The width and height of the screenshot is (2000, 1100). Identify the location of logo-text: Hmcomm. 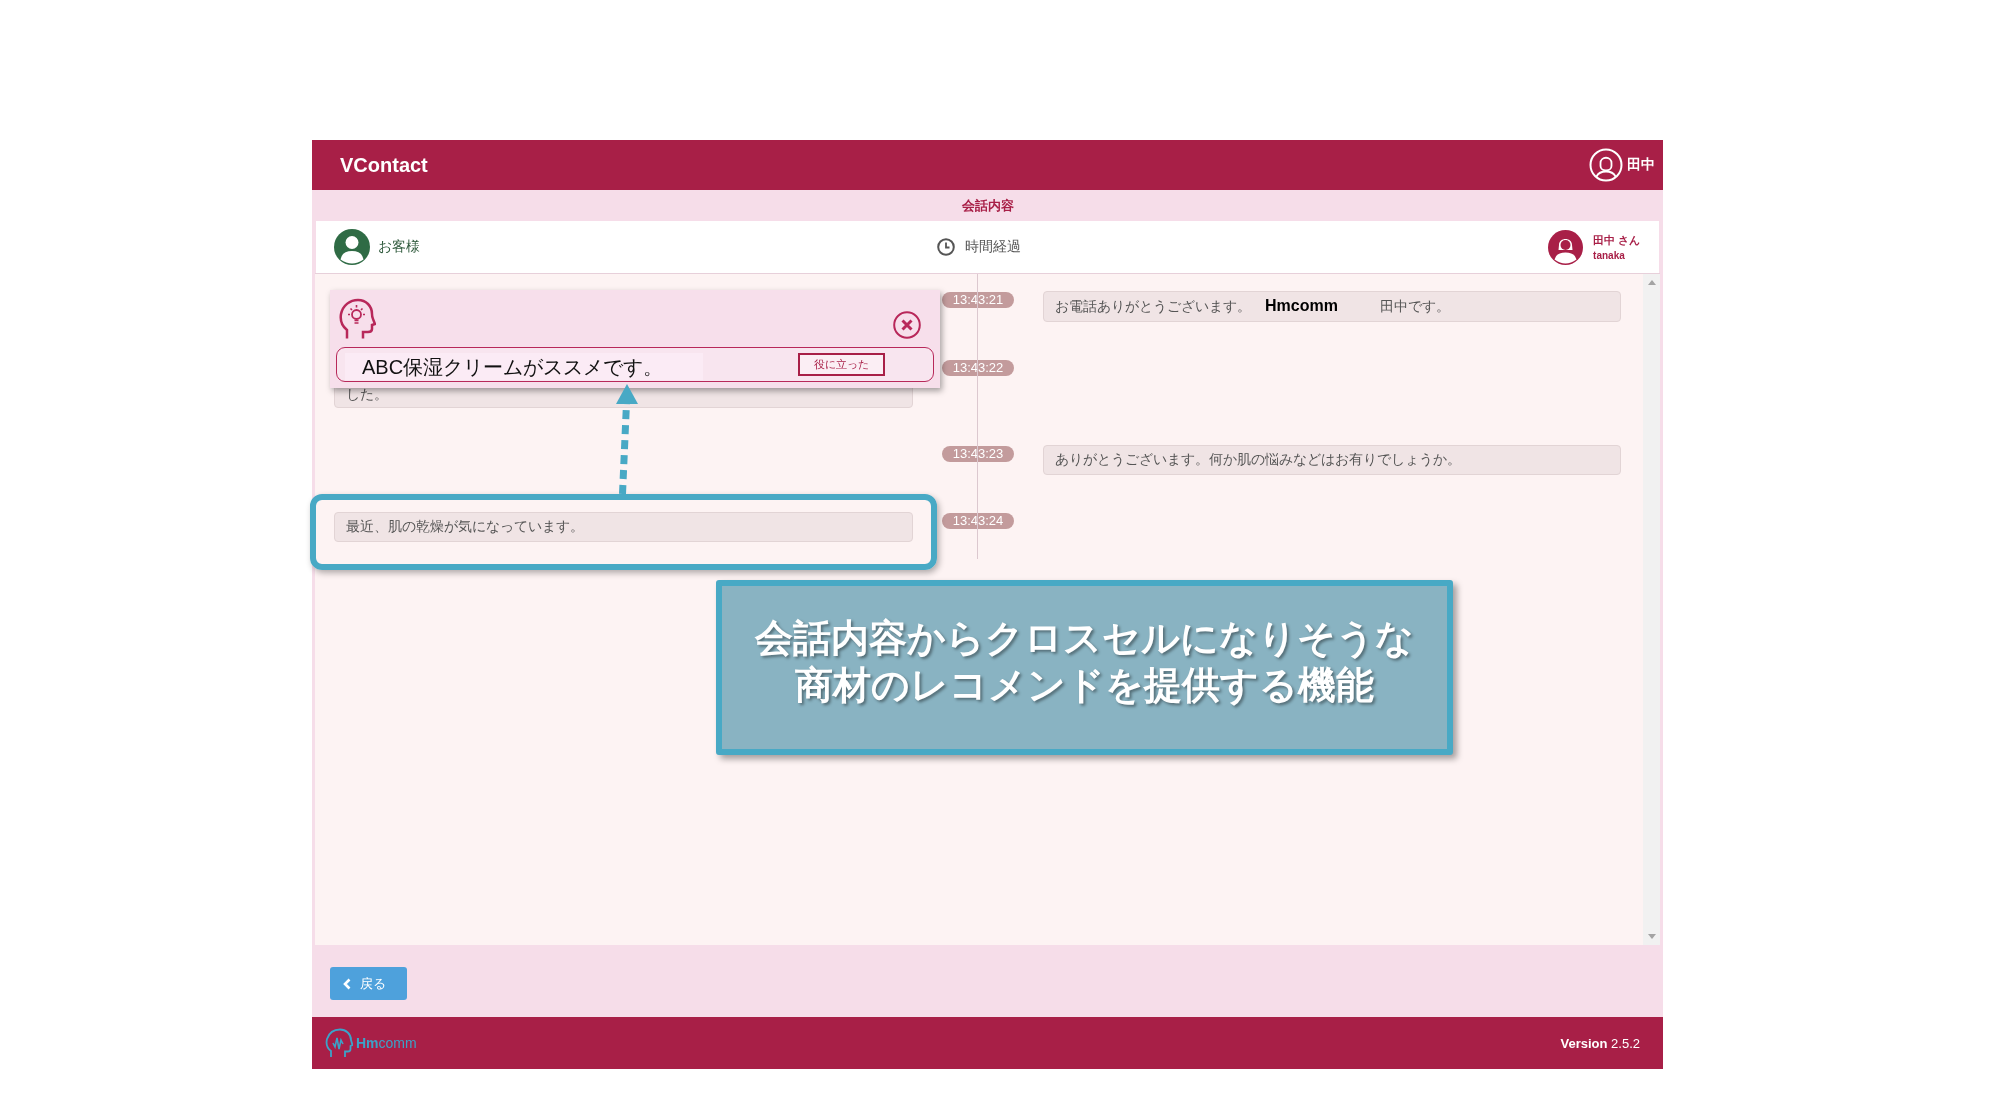
(386, 1043).